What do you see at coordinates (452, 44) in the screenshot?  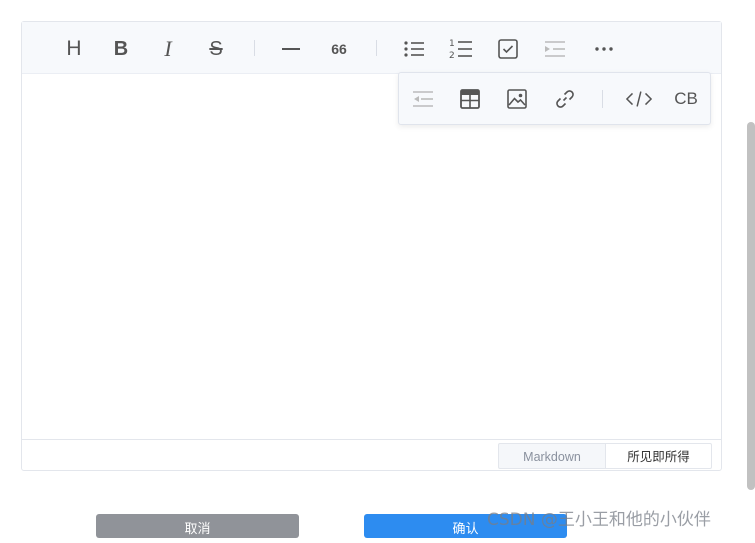 I see `svg-text: 1` at bounding box center [452, 44].